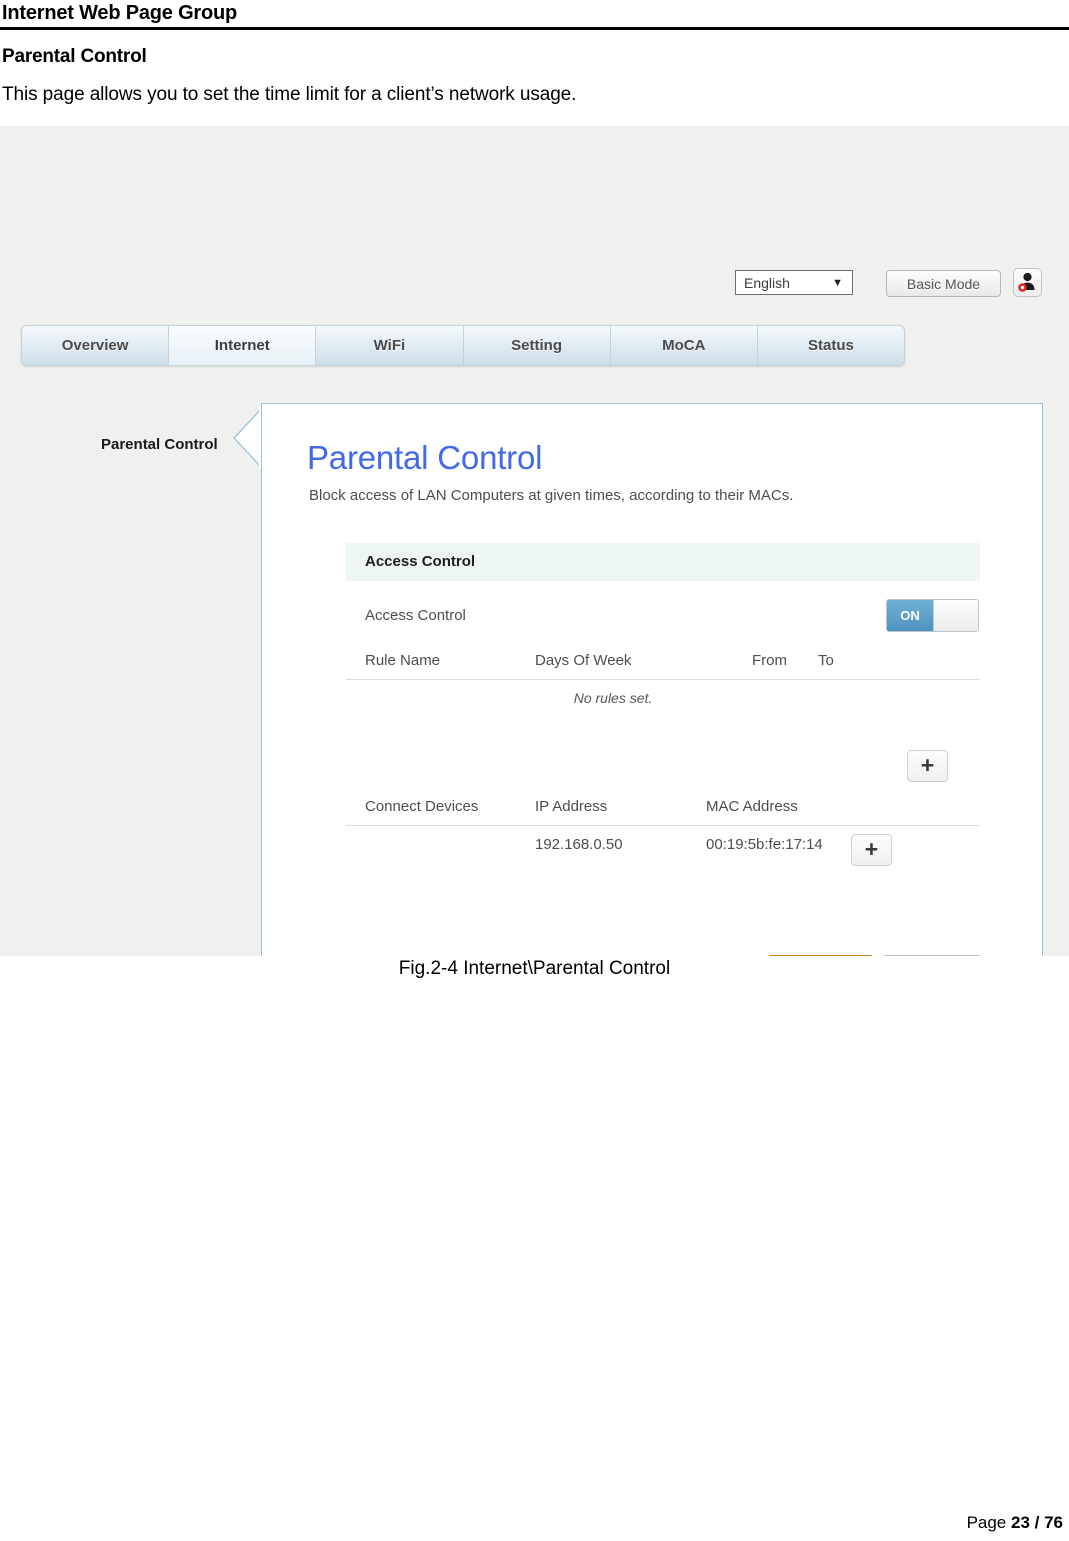 The width and height of the screenshot is (1069, 1541). Describe the element at coordinates (96, 345) in the screenshot. I see `tab-overview: Overview` at that location.